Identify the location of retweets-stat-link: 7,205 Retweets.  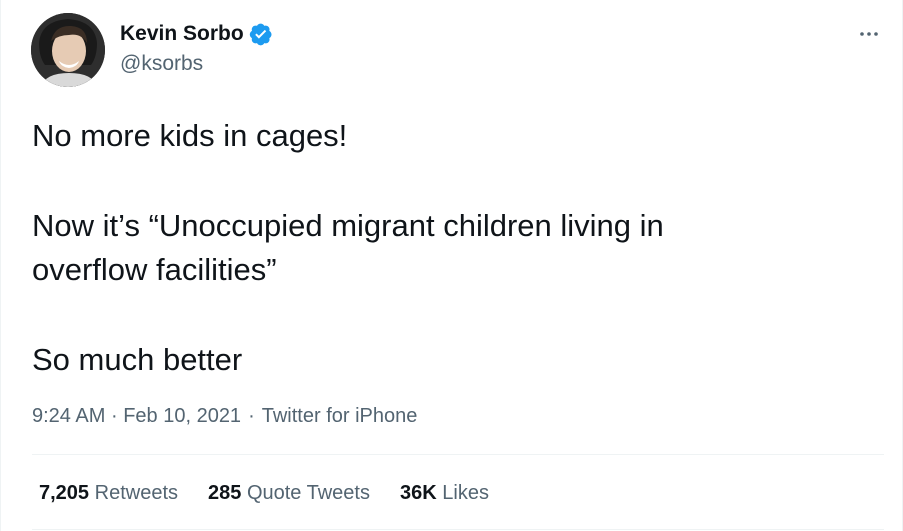
(108, 493).